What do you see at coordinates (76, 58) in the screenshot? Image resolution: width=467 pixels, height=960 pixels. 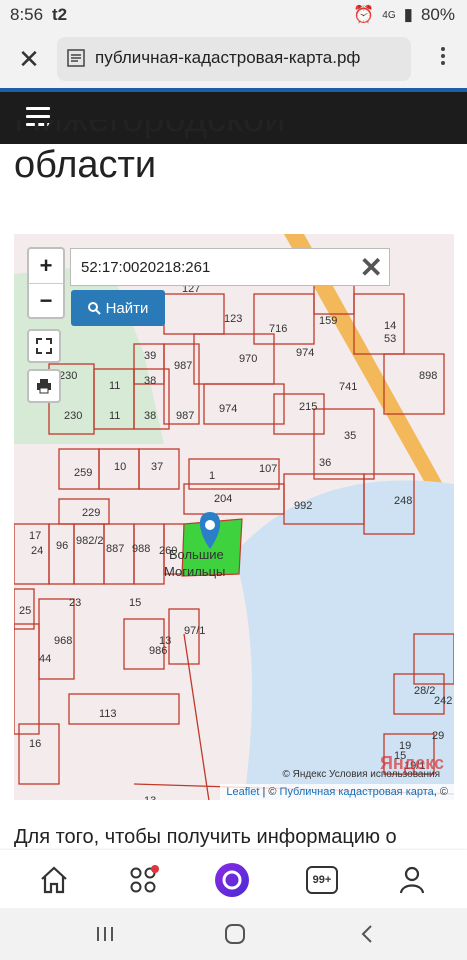 I see `page-info-icon` at bounding box center [76, 58].